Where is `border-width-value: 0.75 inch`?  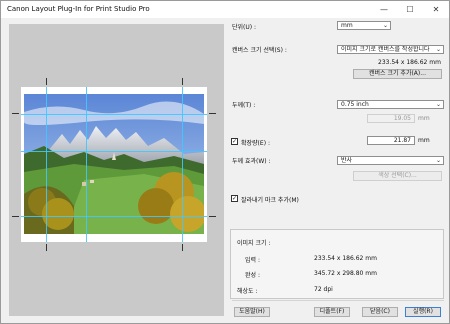 border-width-value: 0.75 inch is located at coordinates (355, 104).